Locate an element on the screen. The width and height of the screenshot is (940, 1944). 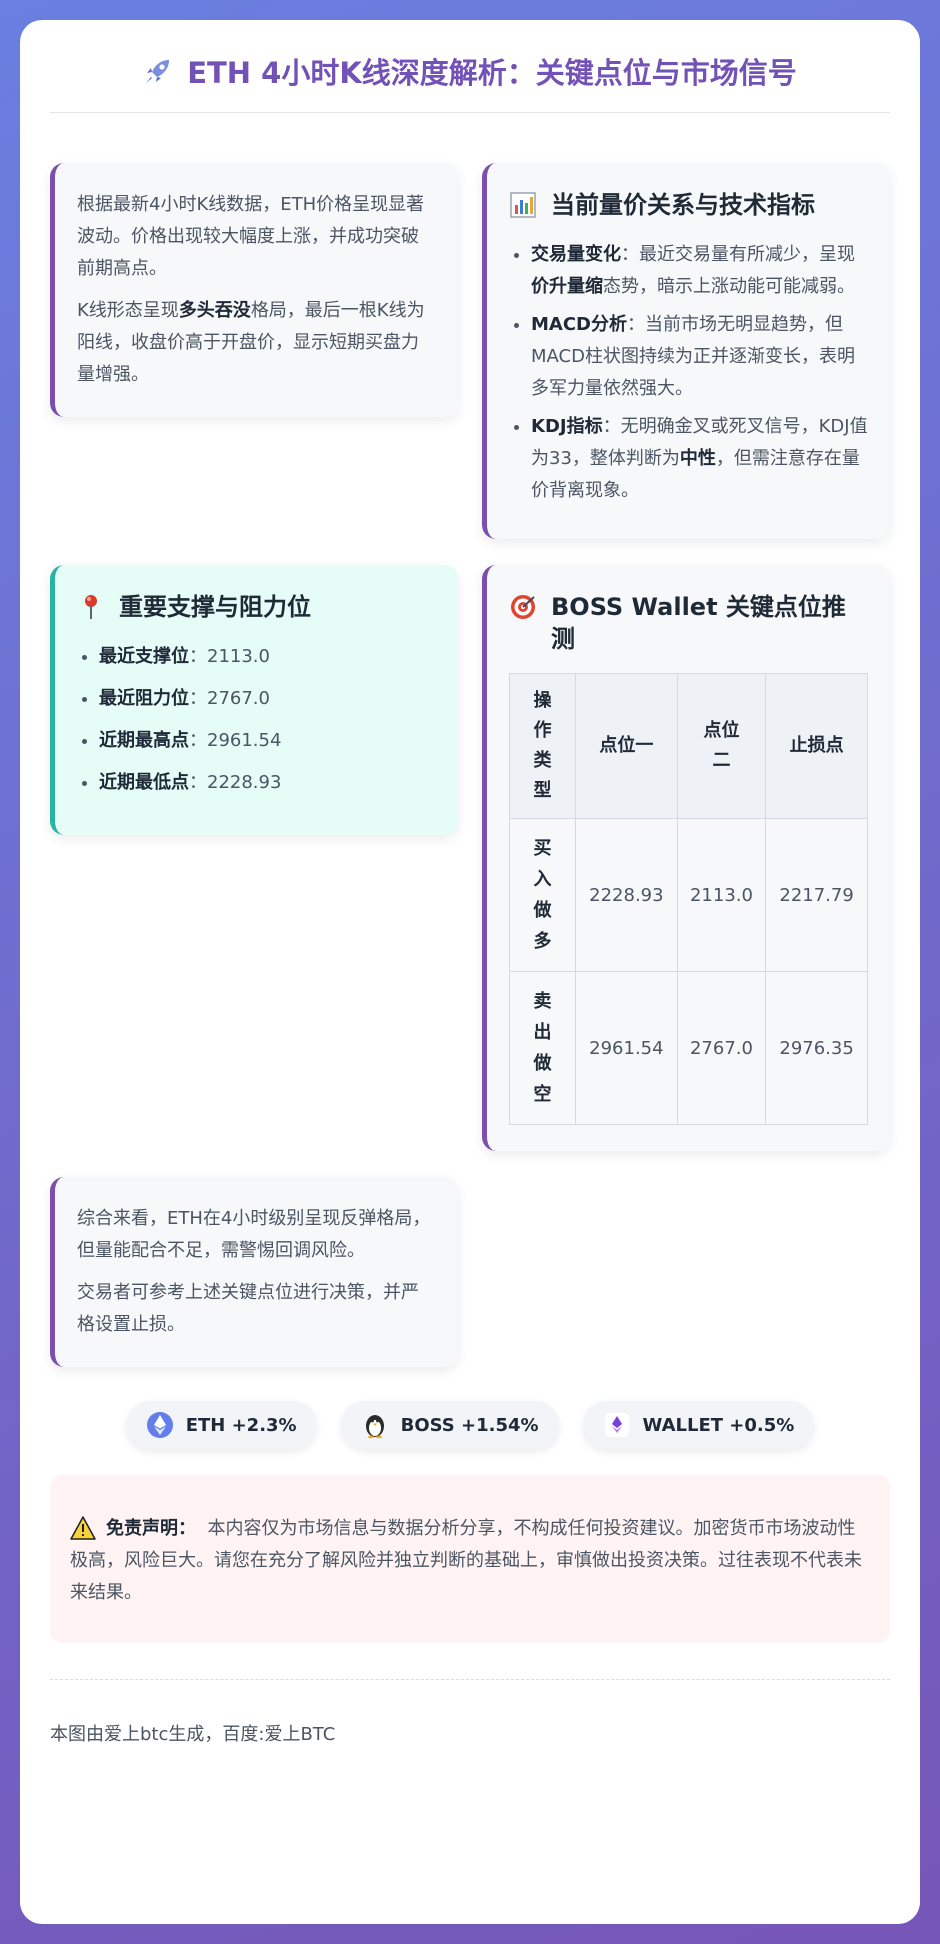
warning-icon is located at coordinates (83, 1528).